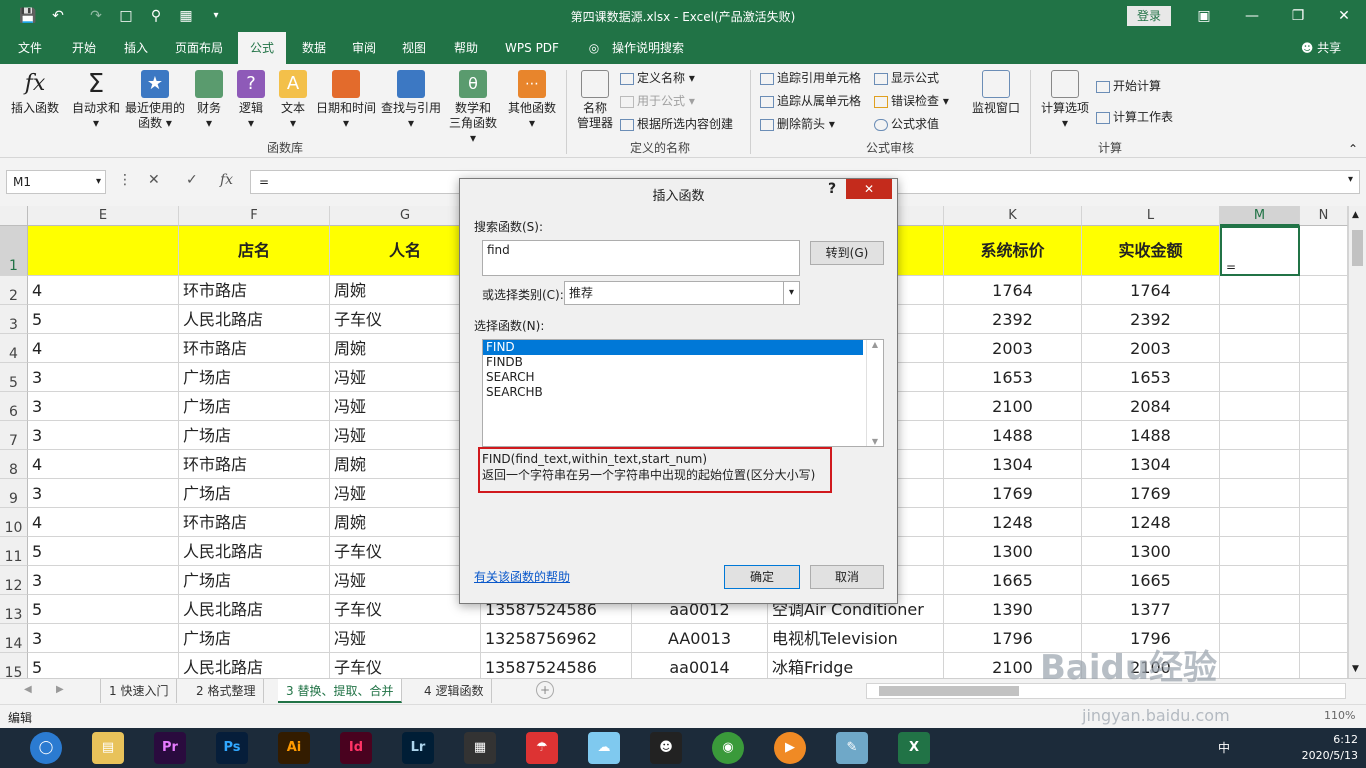 The height and width of the screenshot is (768, 1366). What do you see at coordinates (673, 362) in the screenshot?
I see `function-item-findb: FINDB` at bounding box center [673, 362].